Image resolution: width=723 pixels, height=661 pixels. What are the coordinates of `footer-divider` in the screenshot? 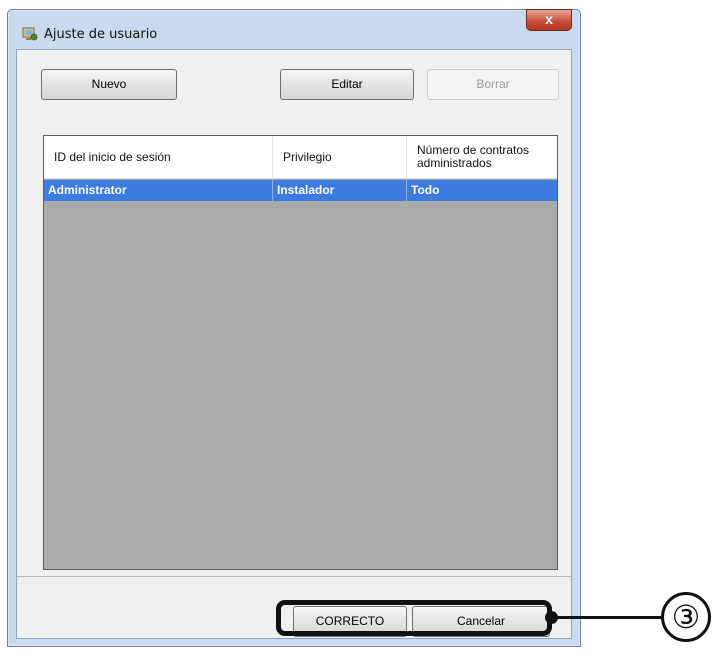 It's located at (294, 576).